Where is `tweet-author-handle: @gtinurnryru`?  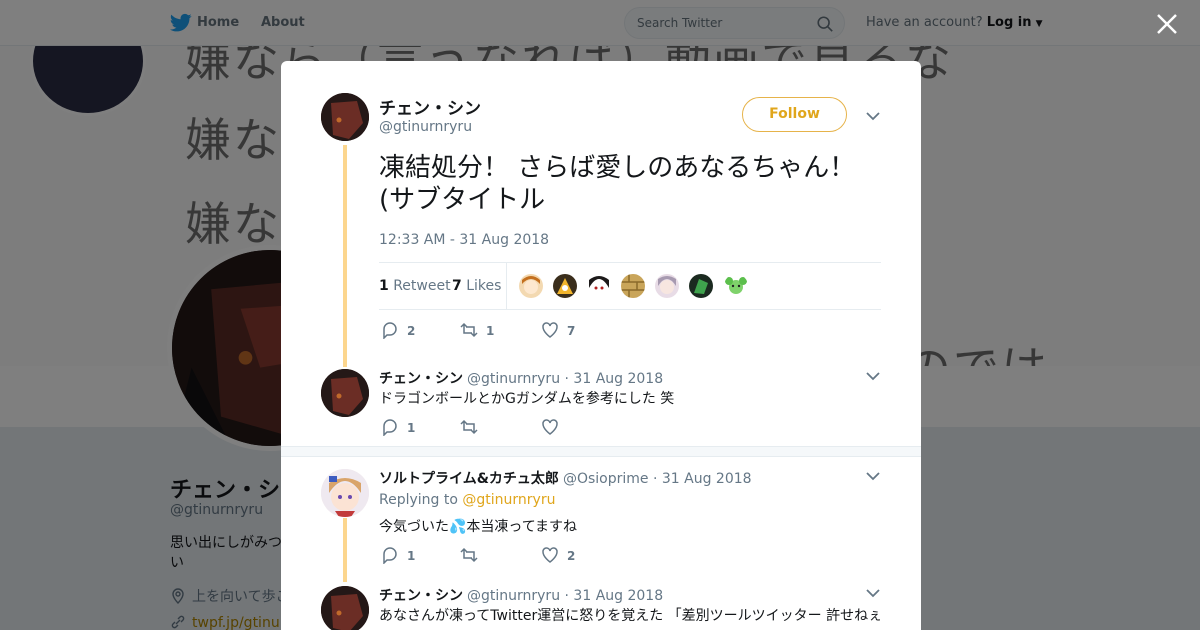
tweet-author-handle: @gtinurnryru is located at coordinates (425, 127).